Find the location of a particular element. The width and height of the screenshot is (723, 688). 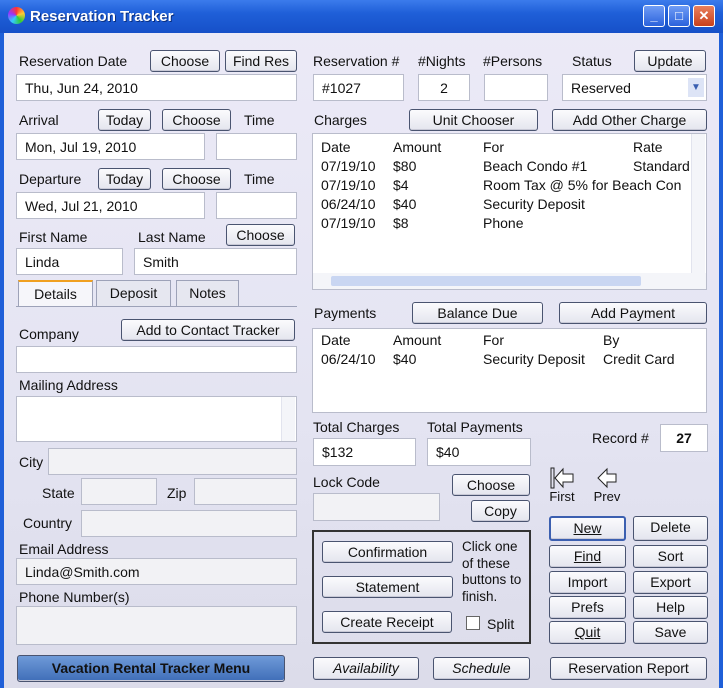

list-row: 07/19/10 $4 Room Tax @ 5% for Beach Con is located at coordinates (513, 186).